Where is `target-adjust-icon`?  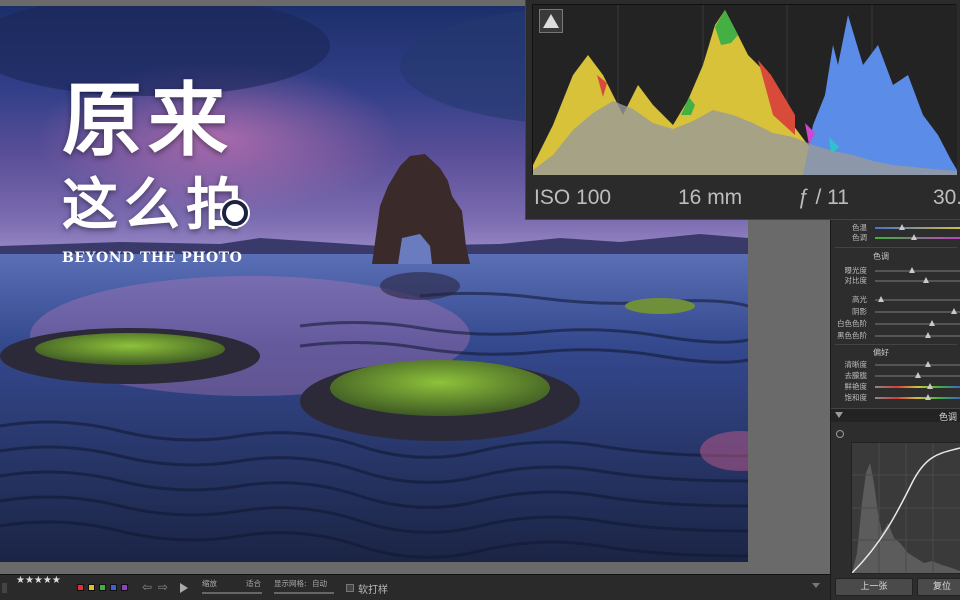 target-adjust-icon is located at coordinates (840, 434).